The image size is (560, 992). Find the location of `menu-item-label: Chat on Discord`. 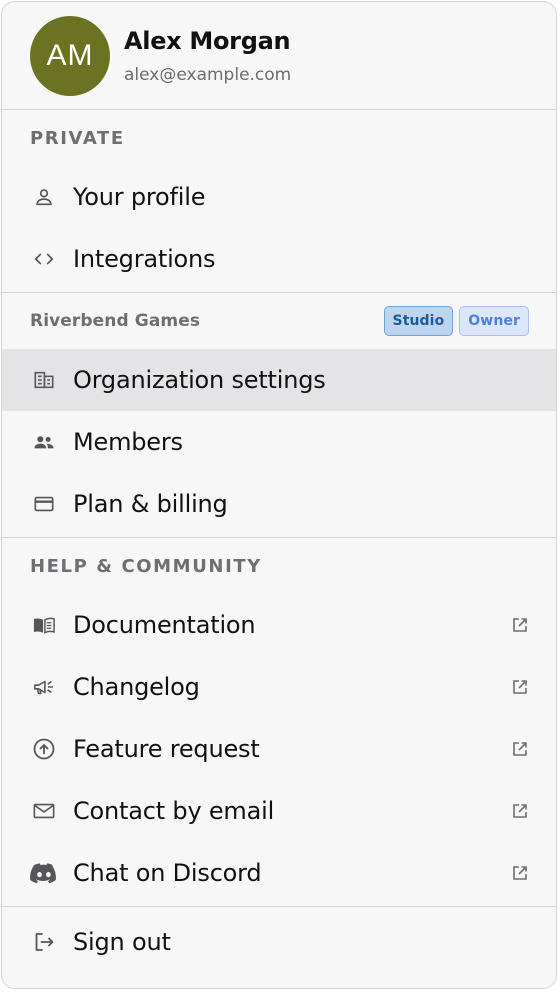

menu-item-label: Chat on Discord is located at coordinates (167, 873).